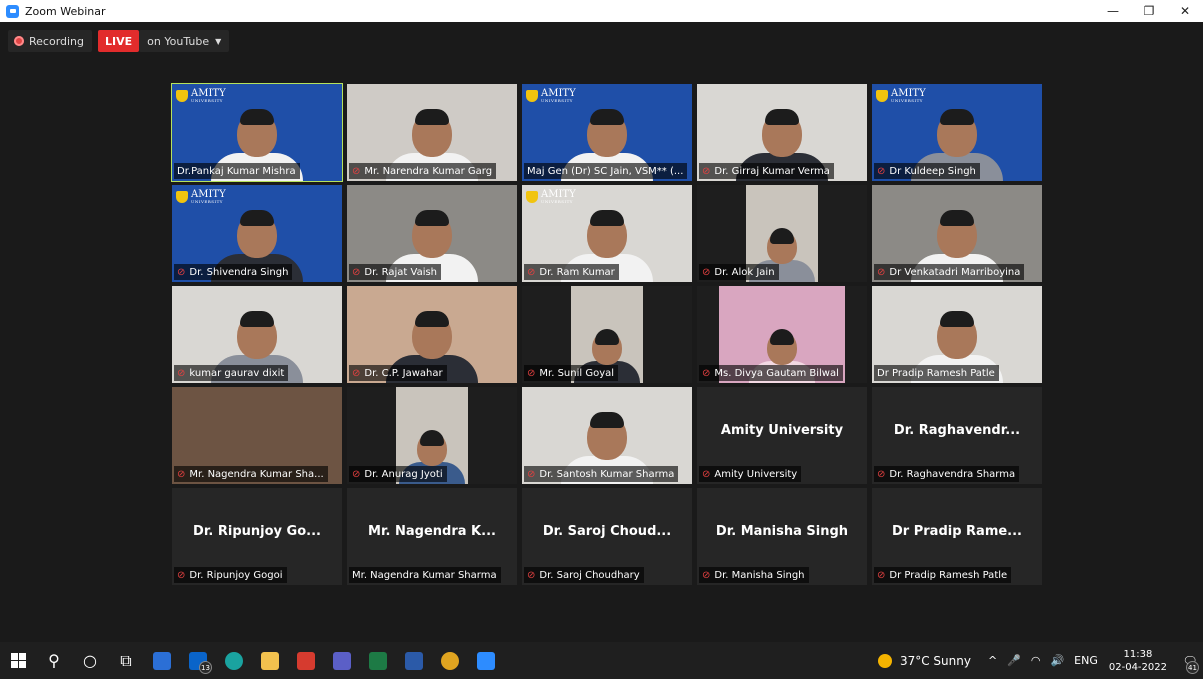 The width and height of the screenshot is (1203, 679). I want to click on participant-name-label: ⊘ Dr. Anurag Jyoti, so click(398, 474).